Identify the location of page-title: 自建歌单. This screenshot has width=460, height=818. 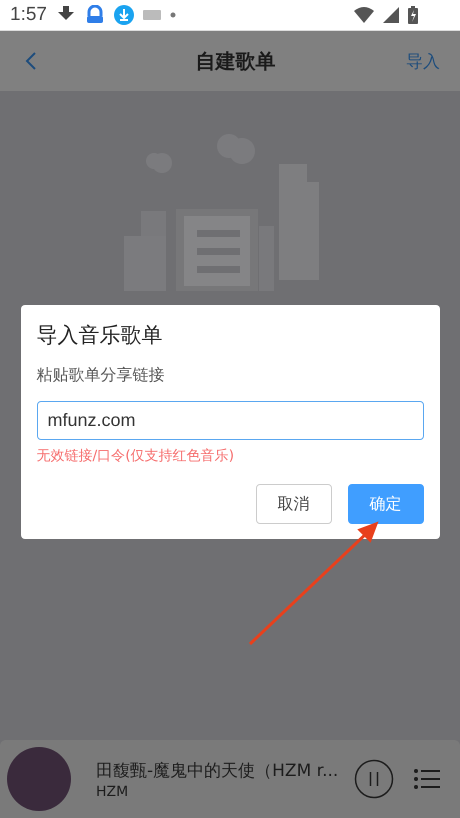
(236, 61).